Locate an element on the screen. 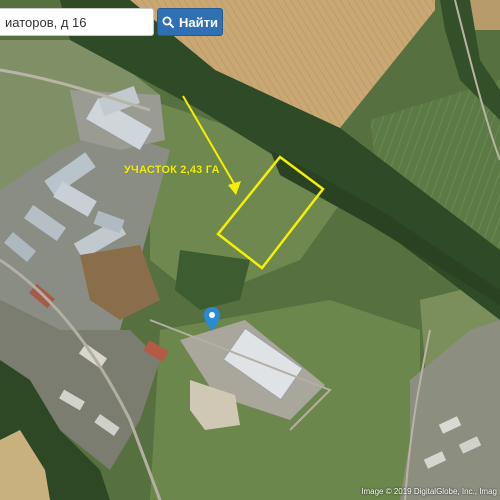 The width and height of the screenshot is (500, 500). search-icon is located at coordinates (168, 22).